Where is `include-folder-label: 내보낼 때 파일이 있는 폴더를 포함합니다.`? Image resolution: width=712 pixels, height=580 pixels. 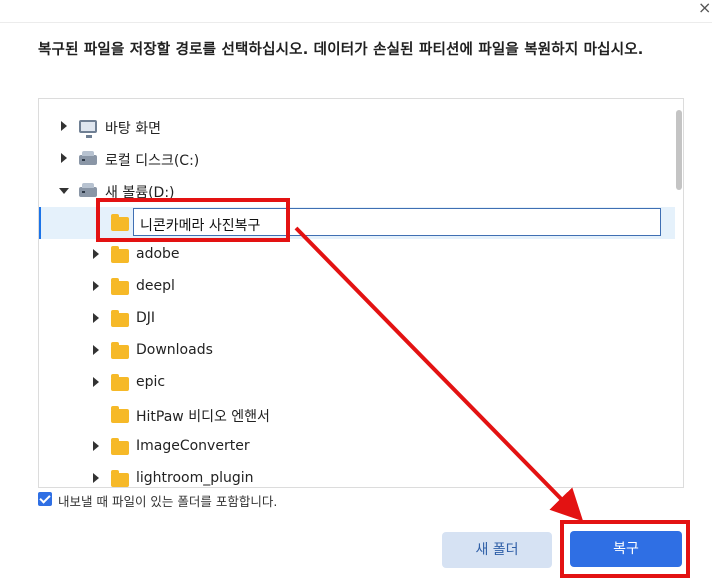 include-folder-label: 내보낼 때 파일이 있는 폴더를 포함합니다. is located at coordinates (168, 501).